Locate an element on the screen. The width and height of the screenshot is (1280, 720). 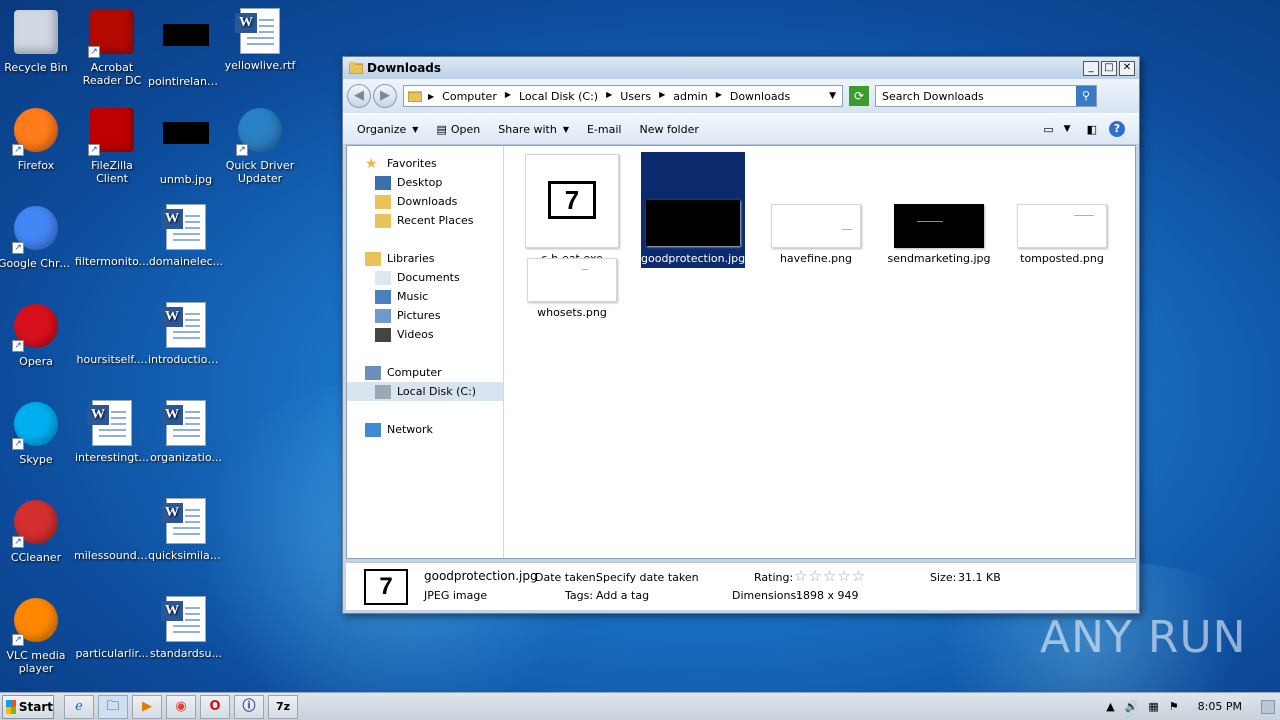
nav-item: Computer is located at coordinates (425, 372).